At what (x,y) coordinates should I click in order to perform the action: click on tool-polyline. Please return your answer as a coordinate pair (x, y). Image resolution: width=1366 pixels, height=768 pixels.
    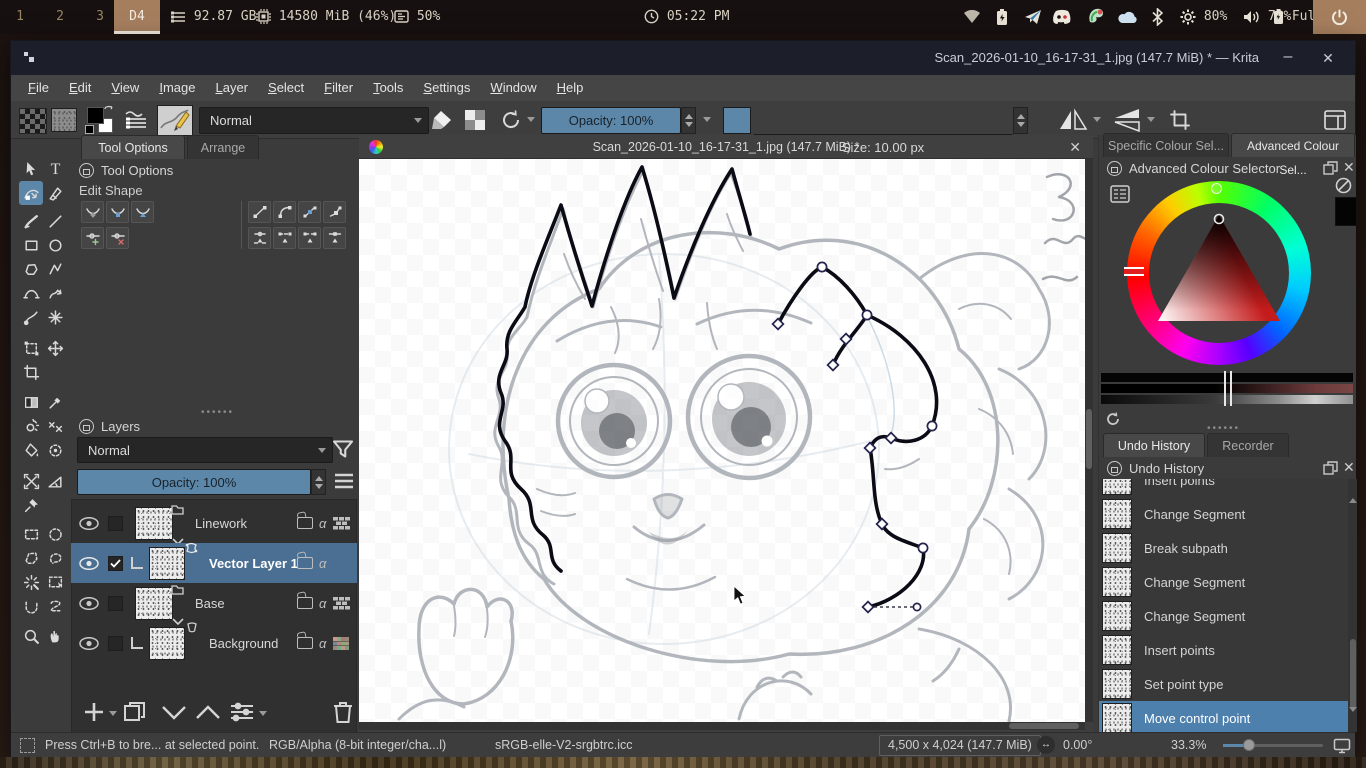
    Looking at the image, I should click on (55, 269).